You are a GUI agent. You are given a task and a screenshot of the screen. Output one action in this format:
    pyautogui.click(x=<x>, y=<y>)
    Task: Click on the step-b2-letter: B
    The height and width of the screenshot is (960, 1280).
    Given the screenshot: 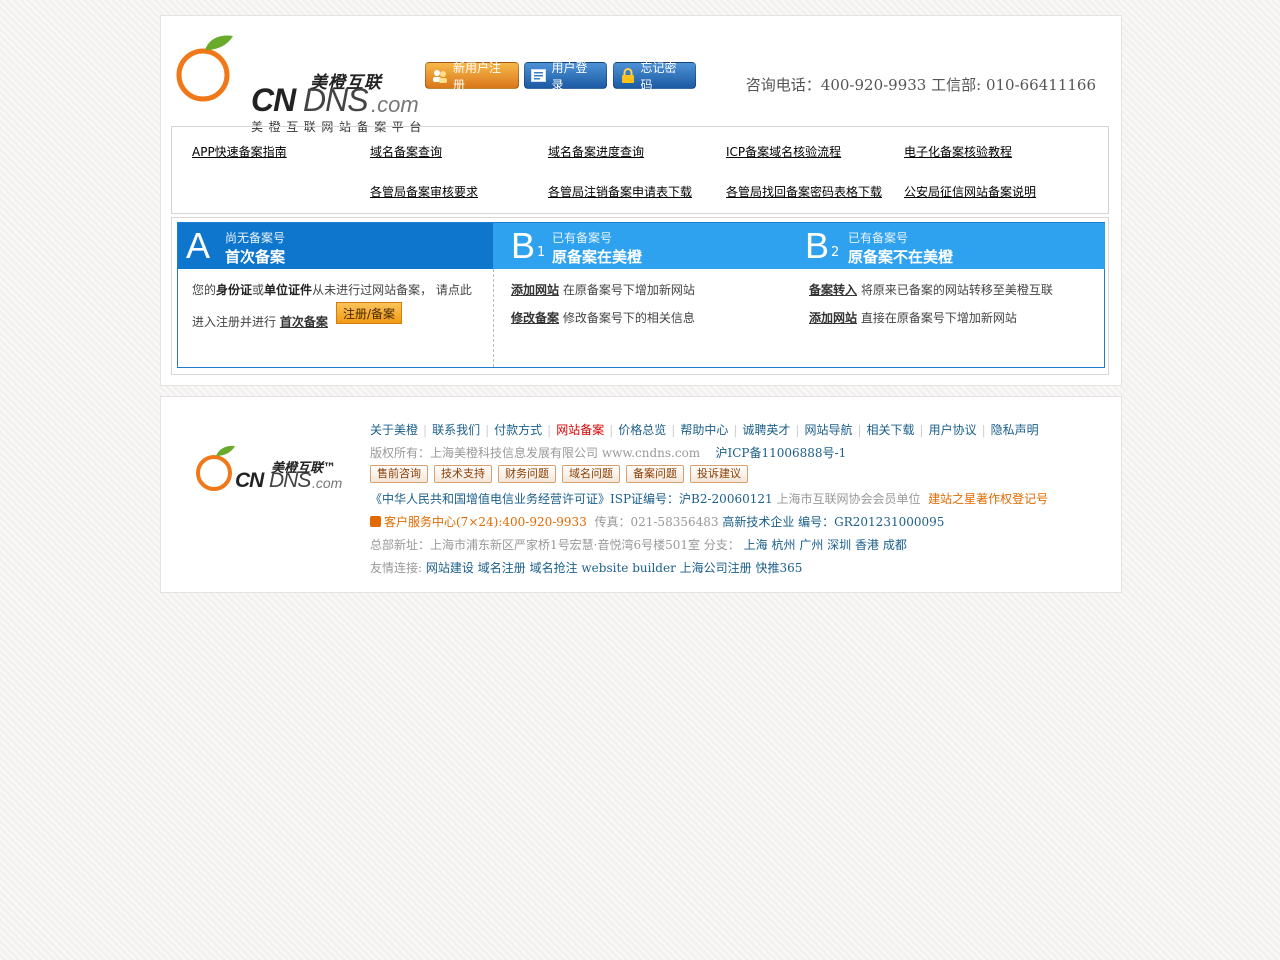 What is the action you would take?
    pyautogui.click(x=817, y=245)
    